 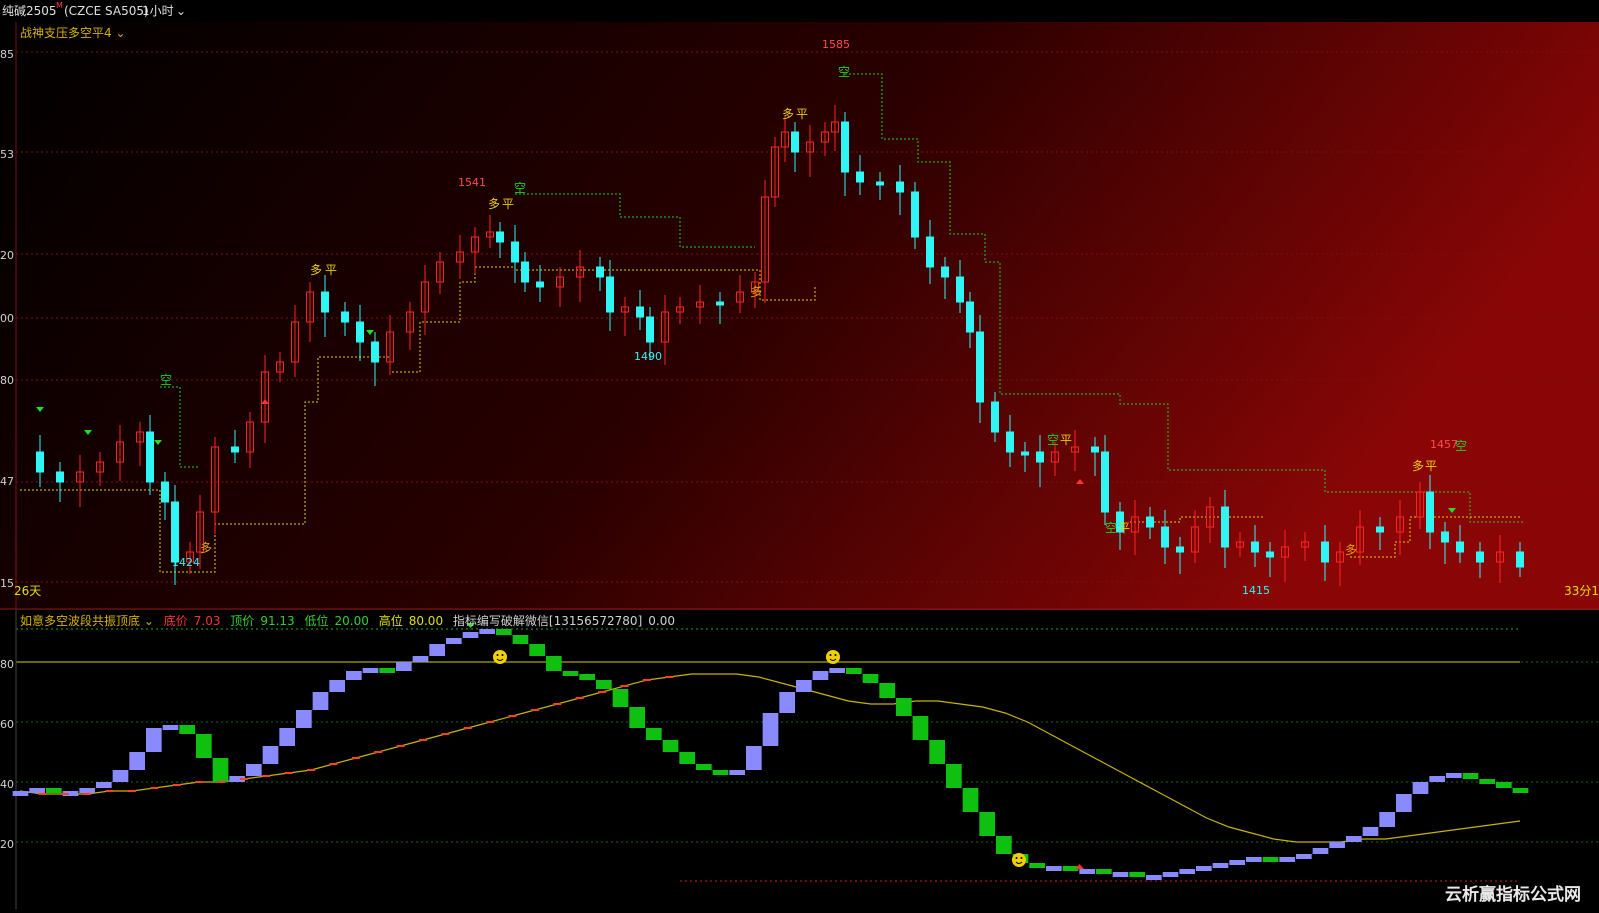 I want to click on param-label: 顶价, so click(x=242, y=621).